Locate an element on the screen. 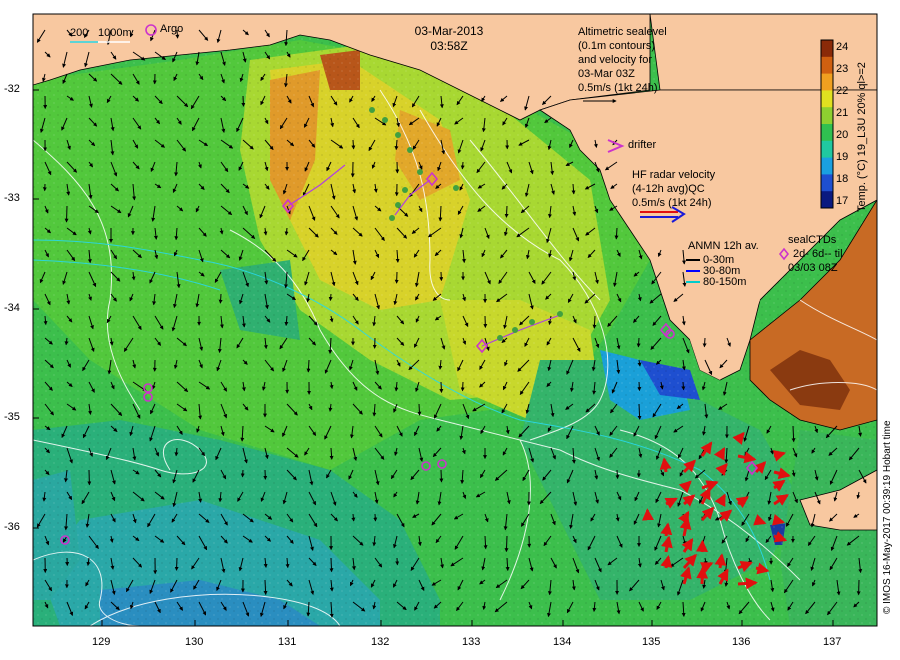 The width and height of the screenshot is (900, 660). x-tick-label: 135 is located at coordinates (651, 642).